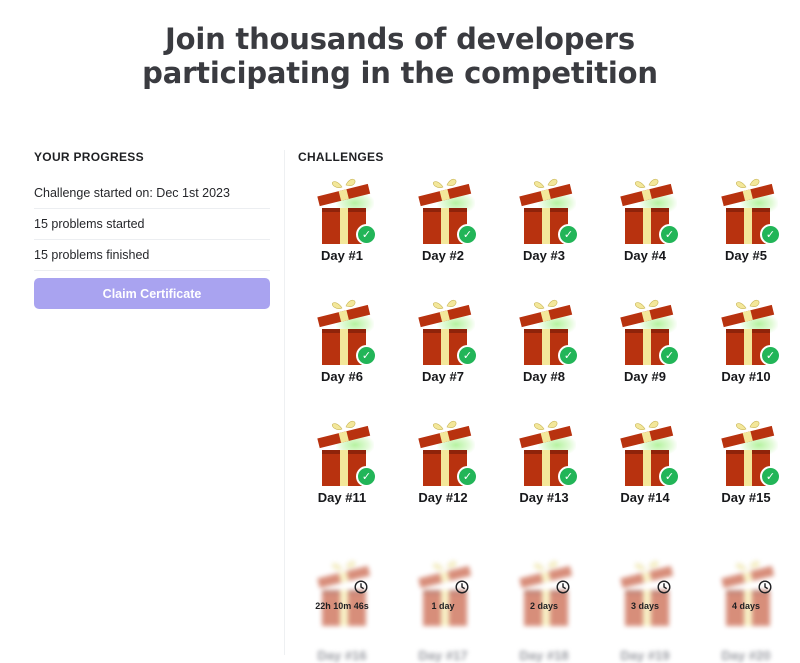  Describe the element at coordinates (89, 157) in the screenshot. I see `progress-title: YOUR PROGRESS` at that location.